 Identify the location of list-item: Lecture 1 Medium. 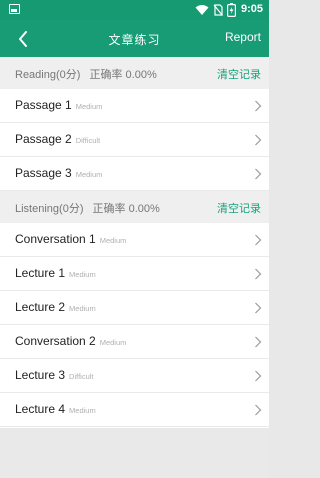
(134, 274).